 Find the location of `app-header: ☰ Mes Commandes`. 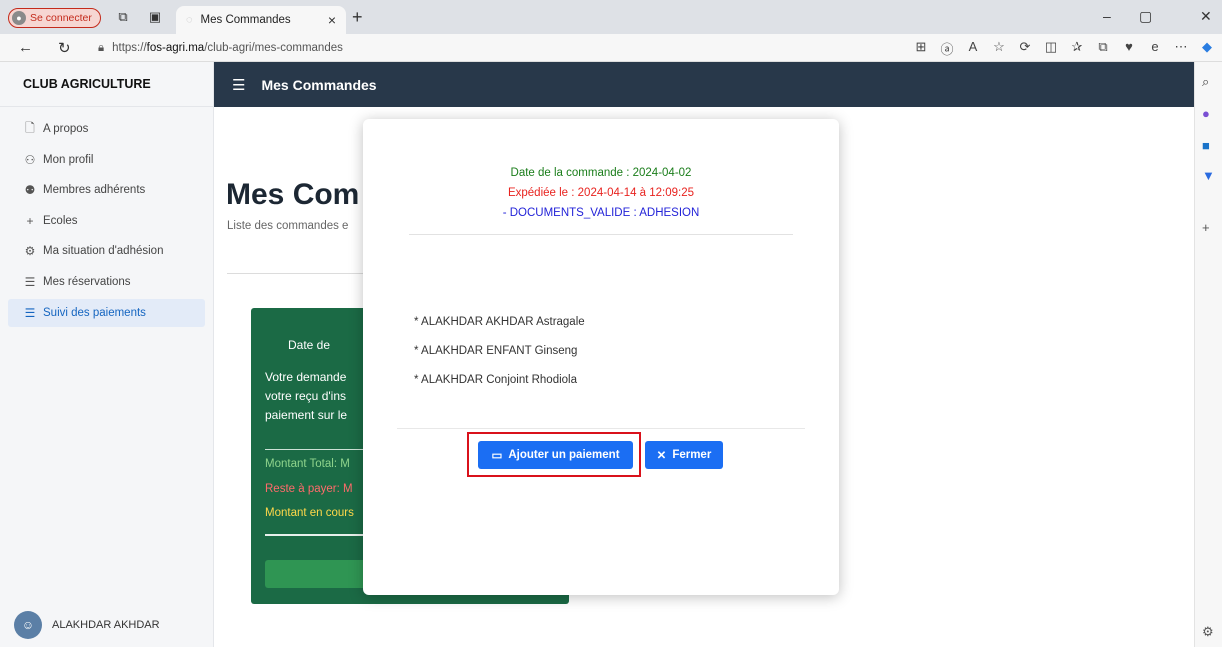

app-header: ☰ Mes Commandes is located at coordinates (704, 84).